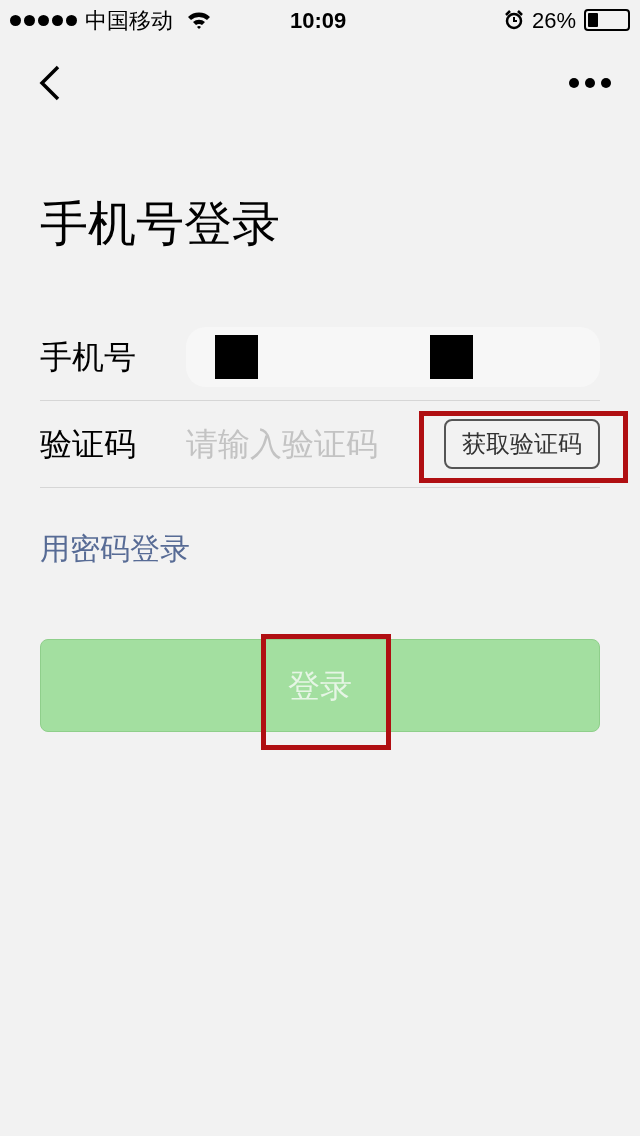 This screenshot has height=1136, width=640. What do you see at coordinates (160, 224) in the screenshot?
I see `page-title: 手机号登录` at bounding box center [160, 224].